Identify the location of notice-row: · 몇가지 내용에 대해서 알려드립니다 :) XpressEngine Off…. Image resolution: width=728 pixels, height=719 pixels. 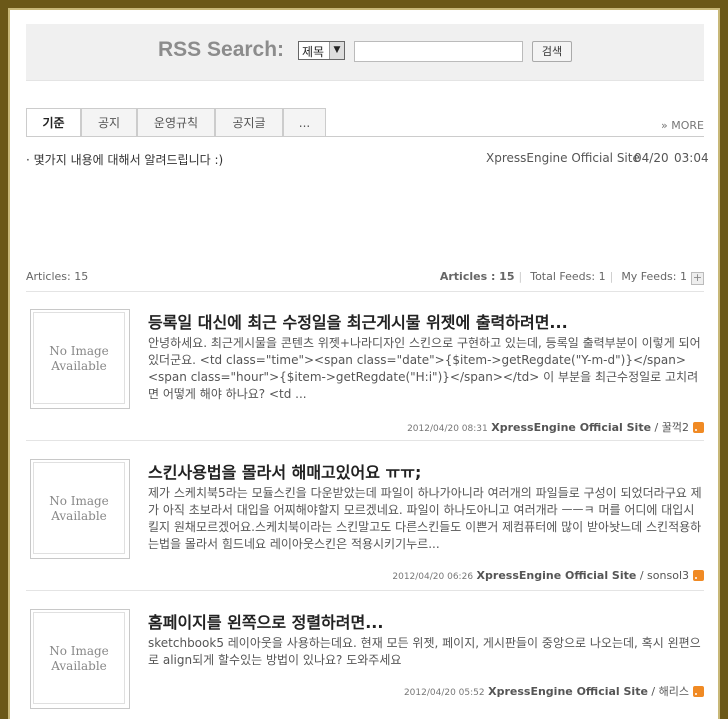
(367, 159).